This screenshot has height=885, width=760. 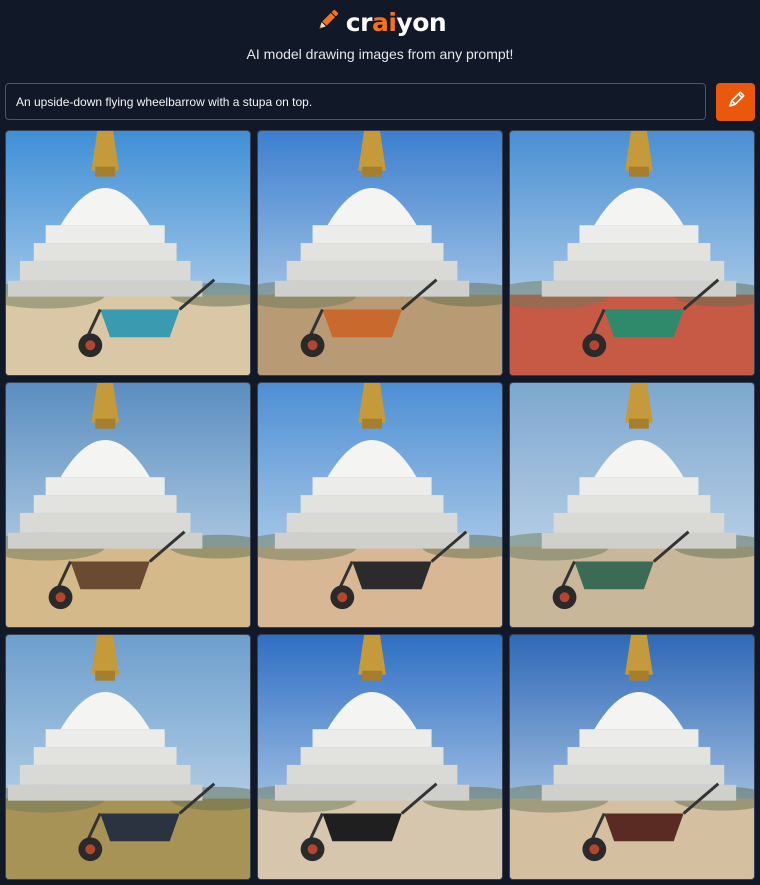 I want to click on prompt-input, so click(x=355, y=101).